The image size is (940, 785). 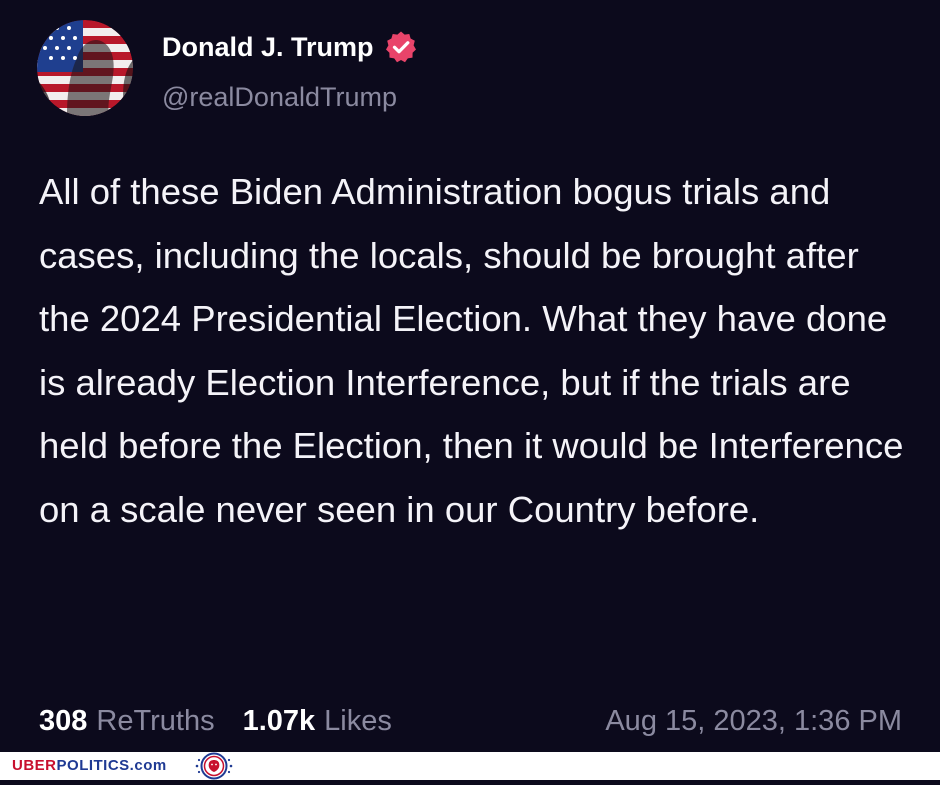 I want to click on likes-count: 1.07k, so click(x=279, y=720).